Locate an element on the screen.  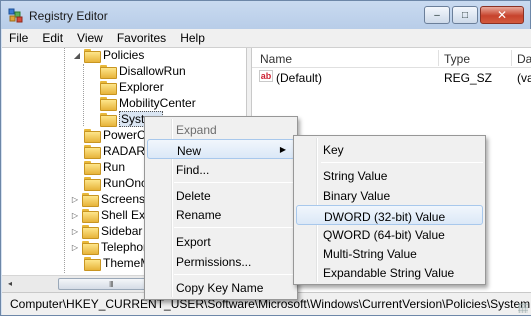
column-data: Da is located at coordinates (524, 59).